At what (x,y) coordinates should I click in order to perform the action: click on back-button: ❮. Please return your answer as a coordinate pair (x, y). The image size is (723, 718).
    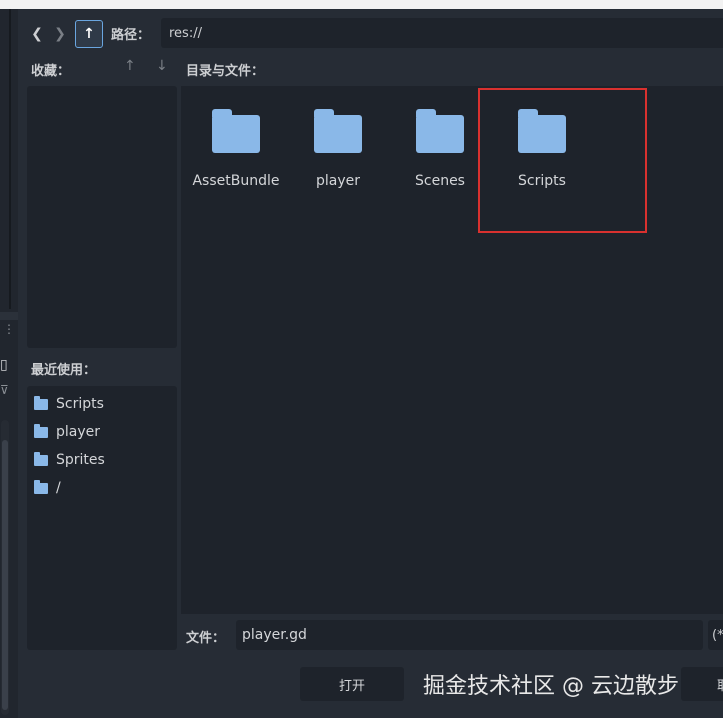
    Looking at the image, I should click on (37, 34).